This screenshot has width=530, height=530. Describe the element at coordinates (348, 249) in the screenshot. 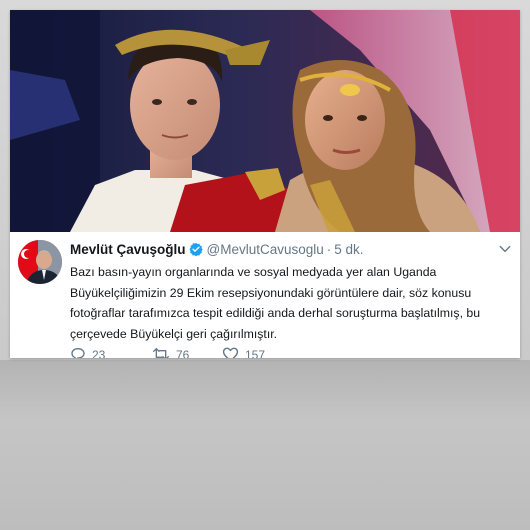

I see `tweet-timestamp: 5 dk.` at that location.